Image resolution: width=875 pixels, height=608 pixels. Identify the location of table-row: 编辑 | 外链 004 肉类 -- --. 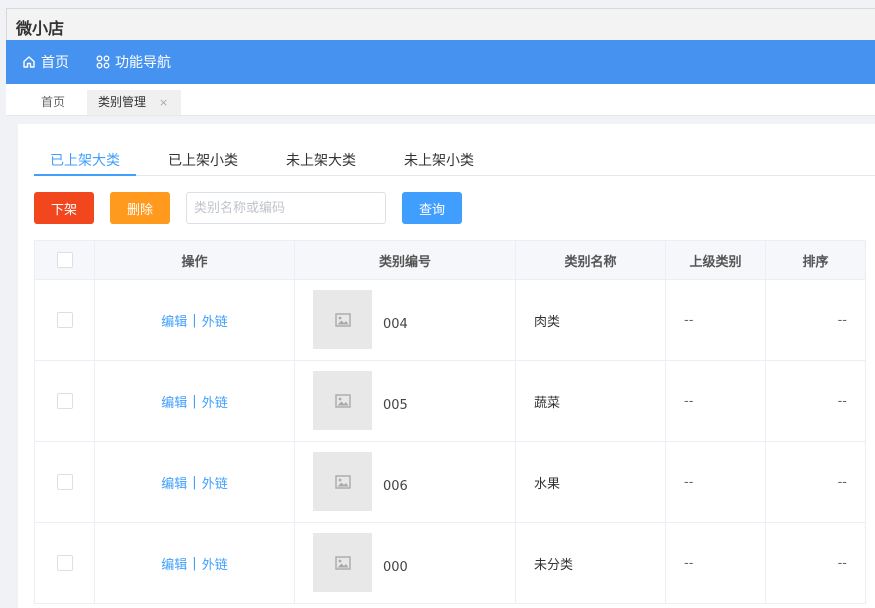
(450, 320).